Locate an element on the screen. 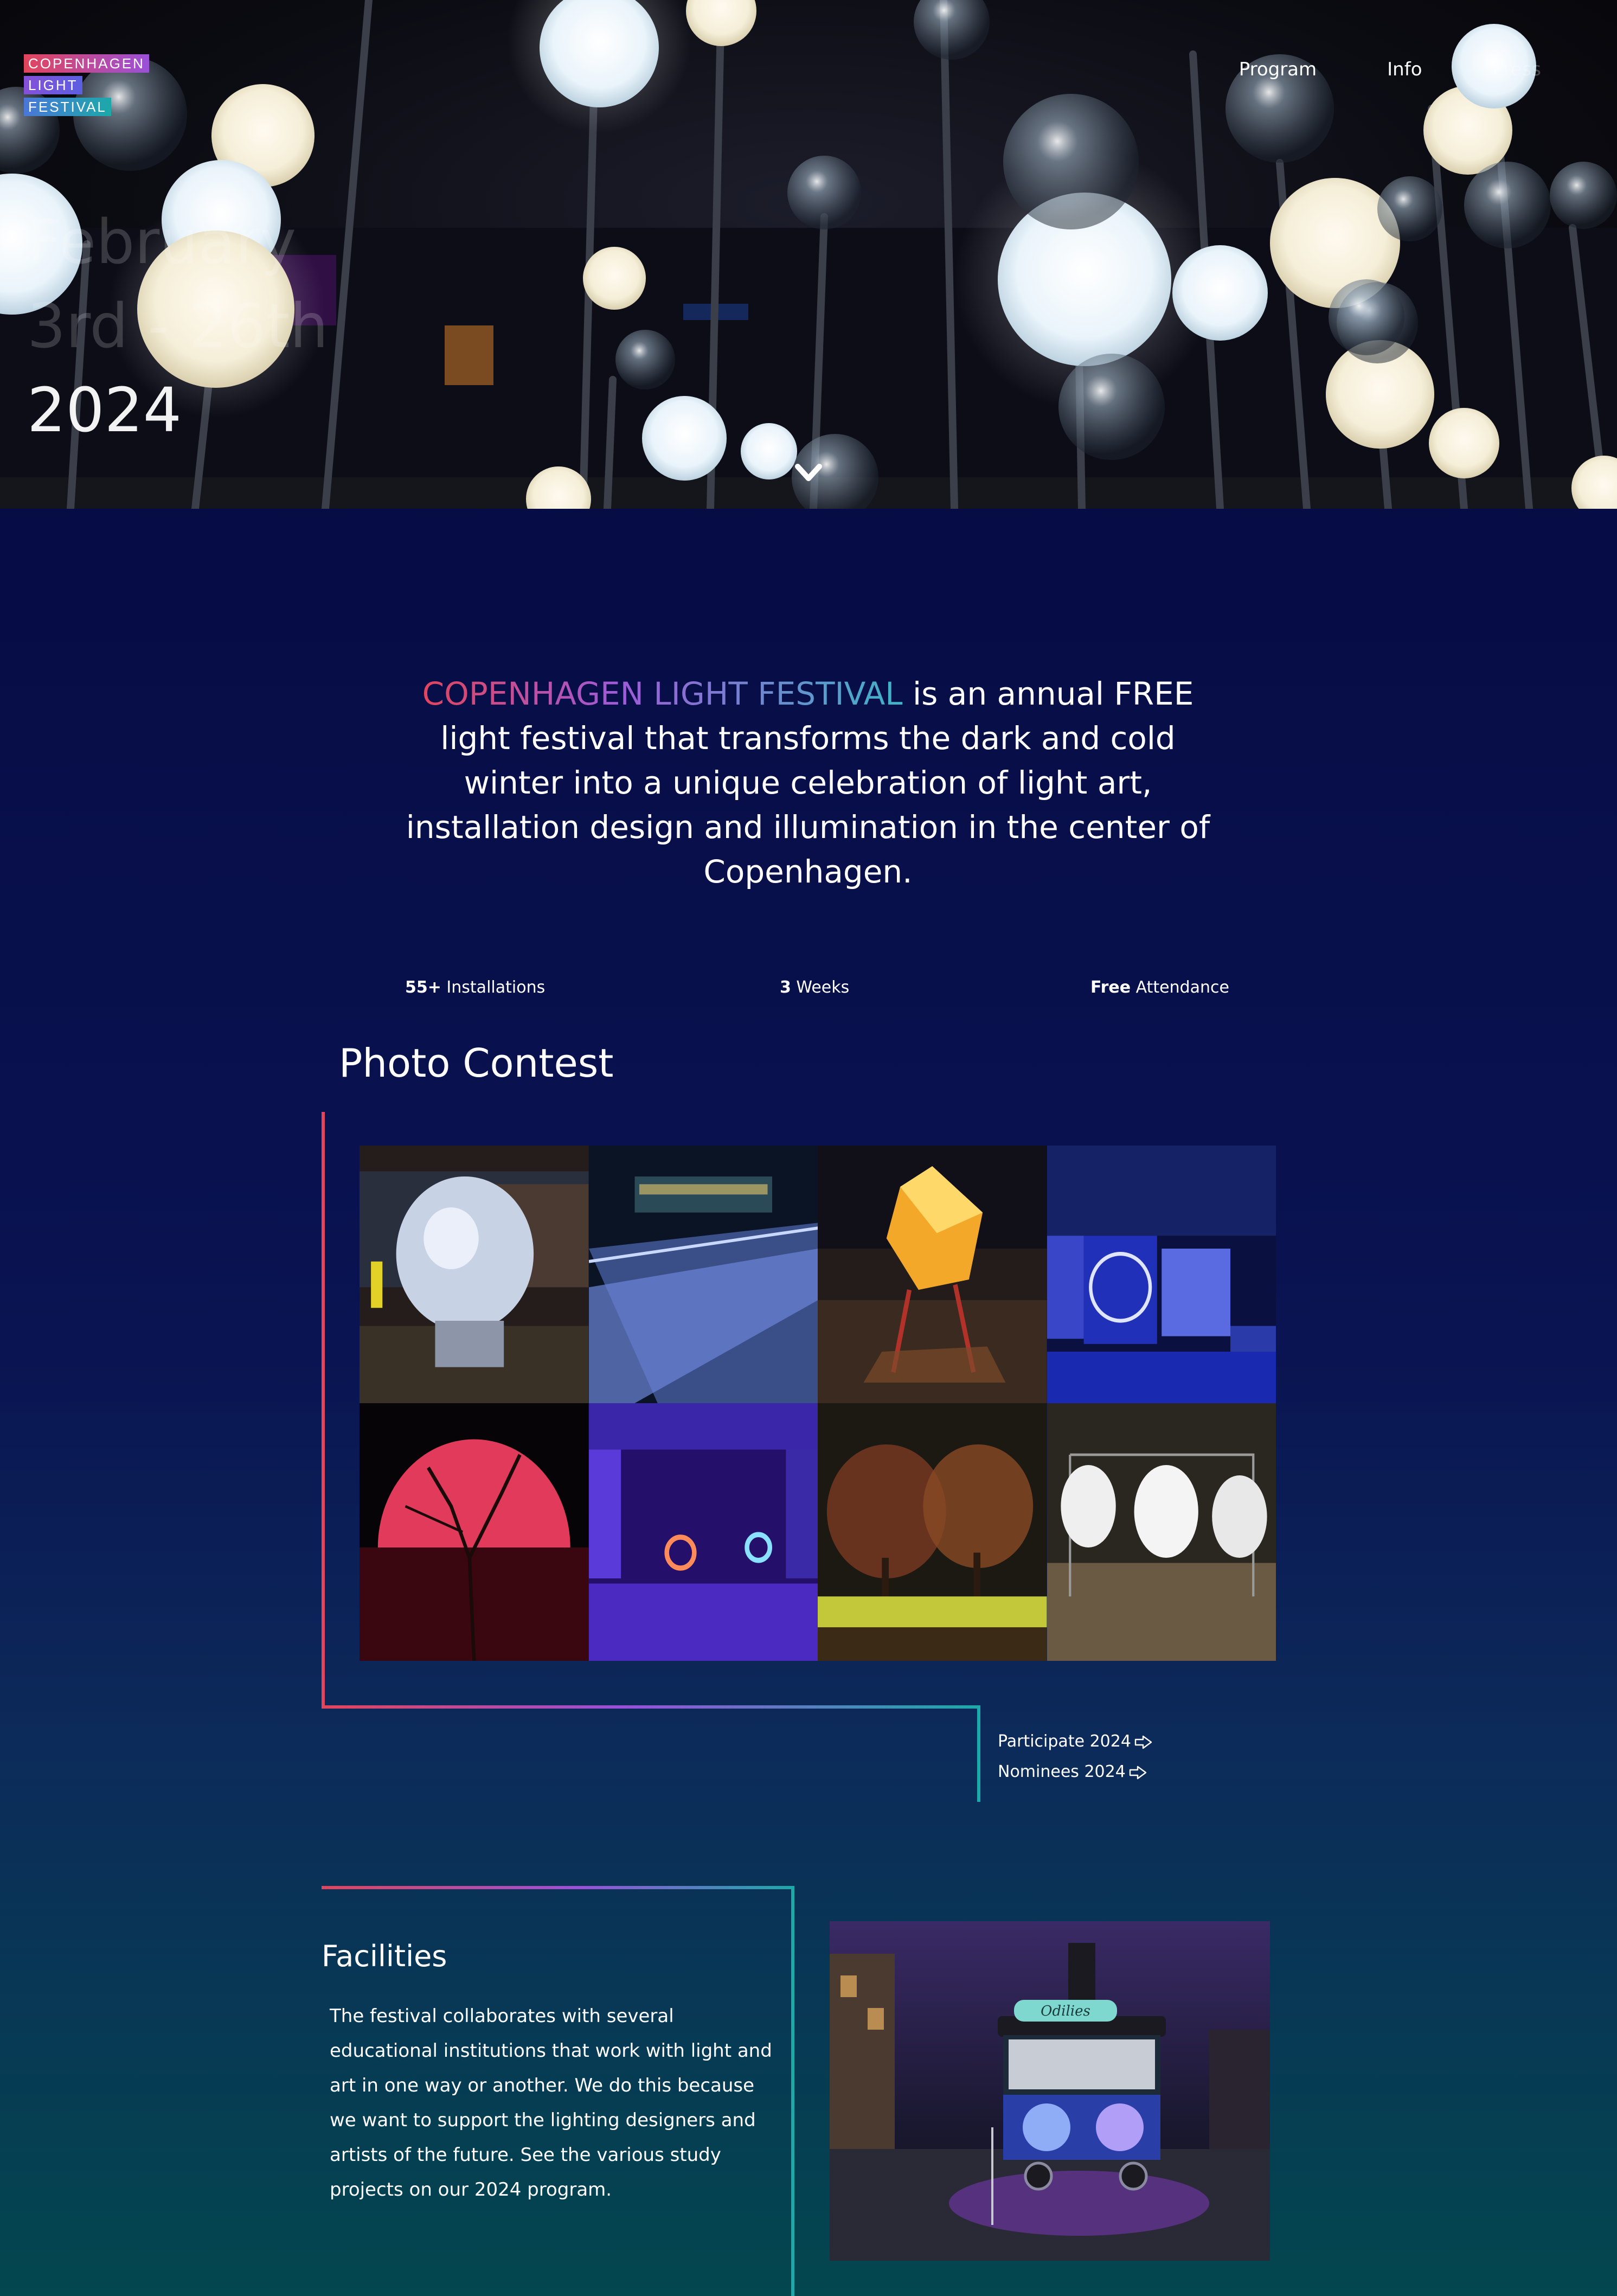 This screenshot has height=2296, width=1617. gallery-photo-red-moon is located at coordinates (474, 1532).